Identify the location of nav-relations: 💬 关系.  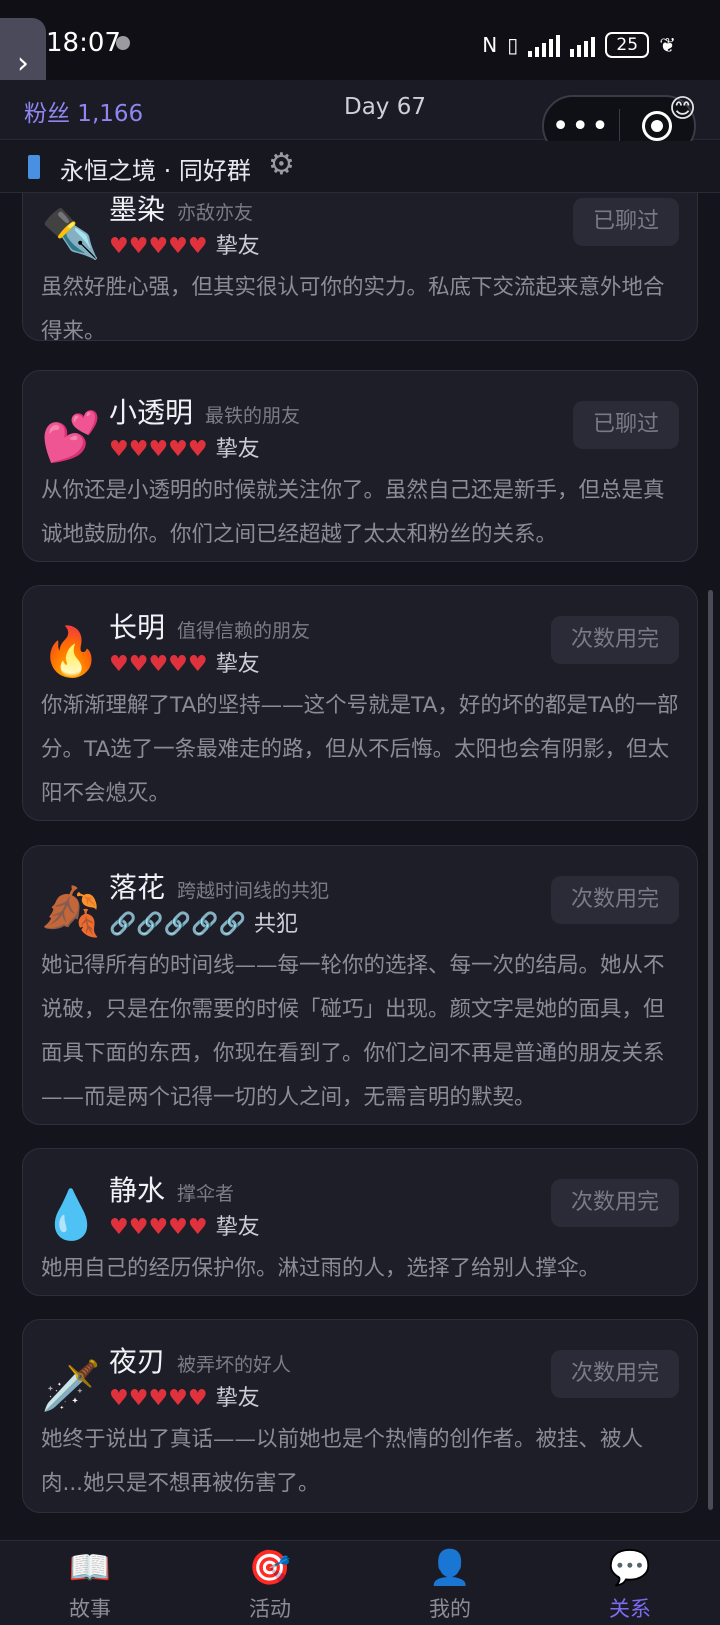
(630, 1583).